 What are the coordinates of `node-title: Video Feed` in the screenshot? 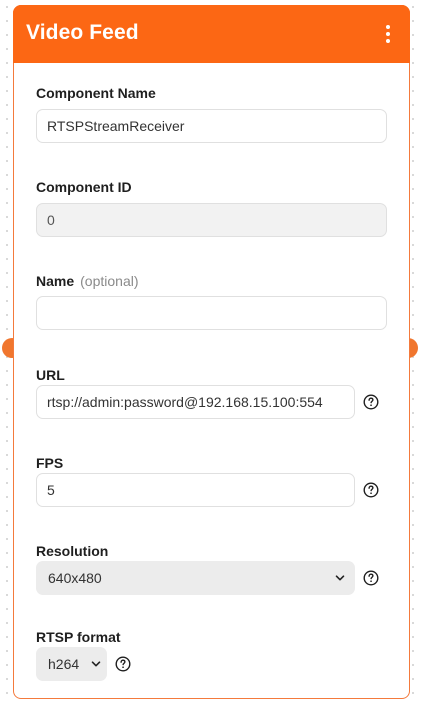 It's located at (82, 32).